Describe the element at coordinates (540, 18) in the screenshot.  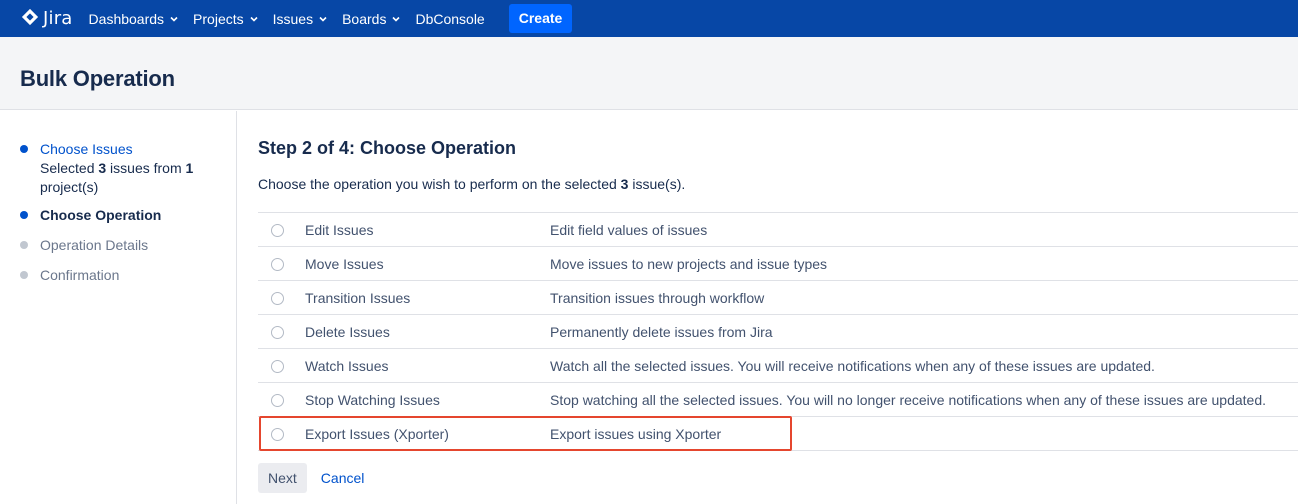
I see `create-button: Create` at that location.